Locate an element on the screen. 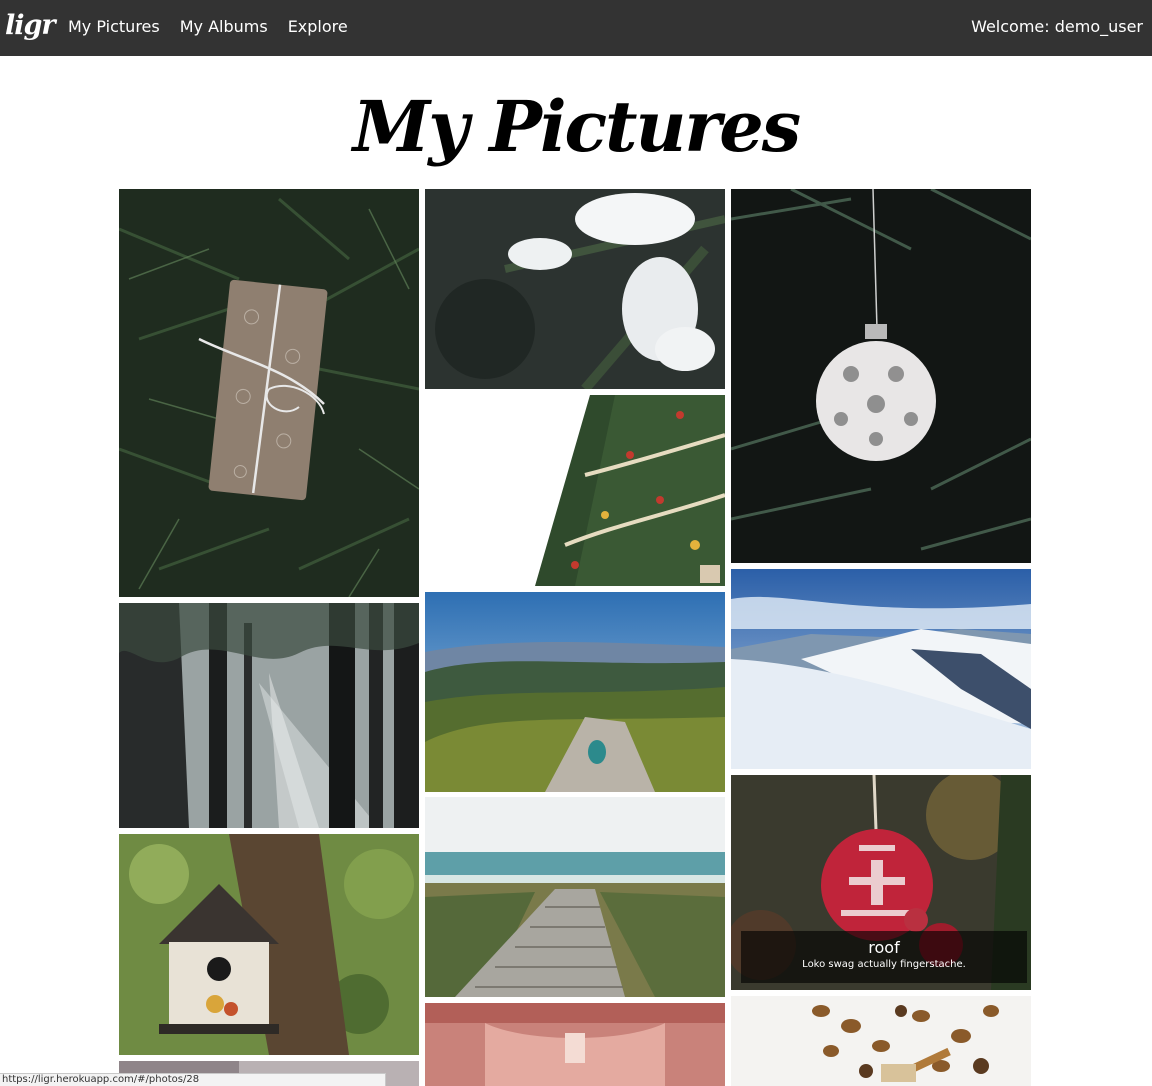 Image resolution: width=1152 pixels, height=1086 pixels. ornament-ball-image is located at coordinates (881, 376).